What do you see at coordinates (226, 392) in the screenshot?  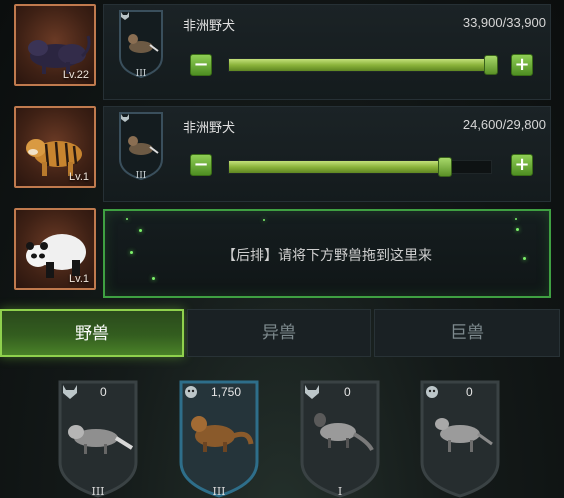 I see `card-count: 1,750` at bounding box center [226, 392].